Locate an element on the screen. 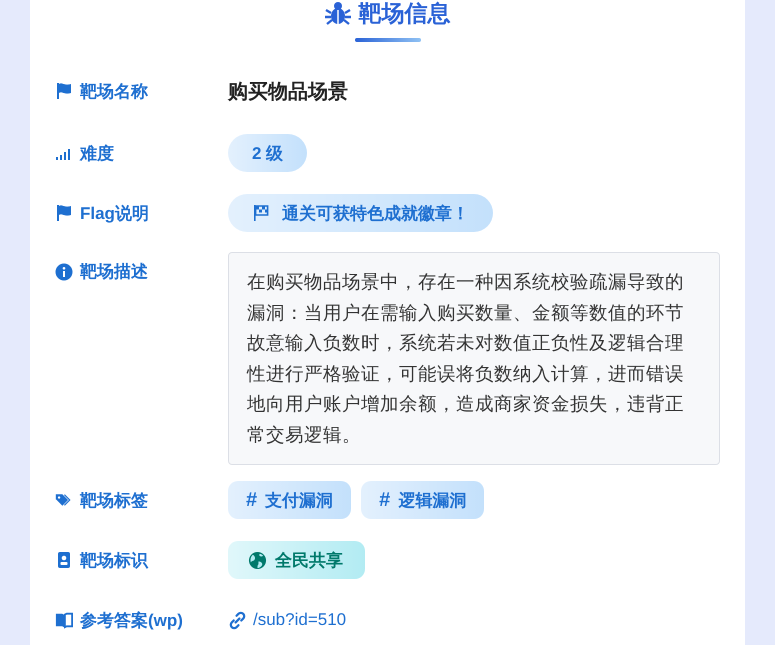 Image resolution: width=775 pixels, height=645 pixels. checkered-flag-icon is located at coordinates (261, 213).